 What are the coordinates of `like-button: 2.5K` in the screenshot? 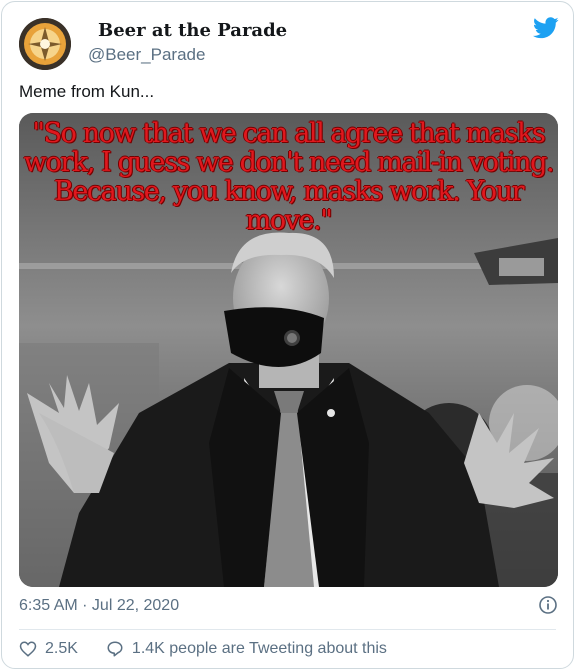 It's located at (48, 649).